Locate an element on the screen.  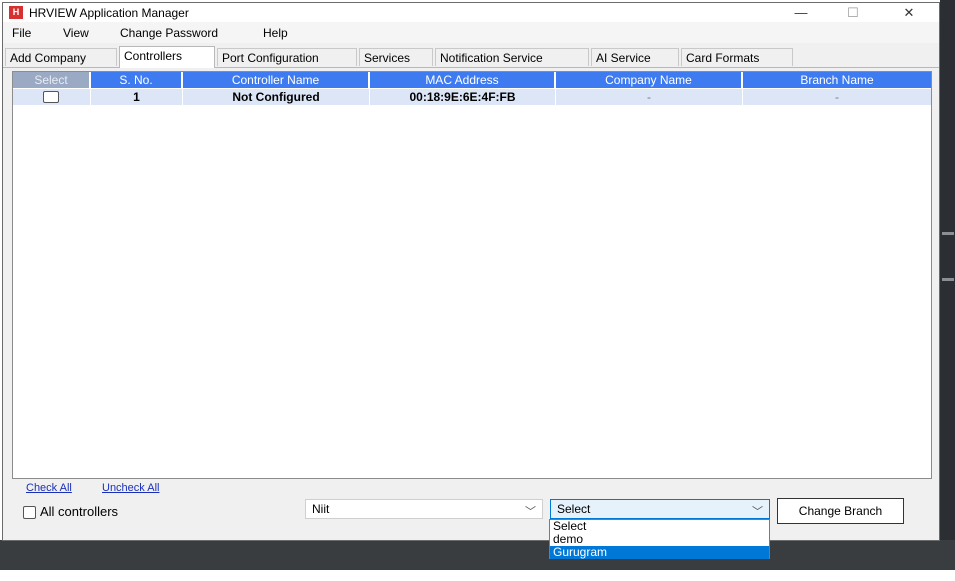
menu-view: View is located at coordinates (76, 33).